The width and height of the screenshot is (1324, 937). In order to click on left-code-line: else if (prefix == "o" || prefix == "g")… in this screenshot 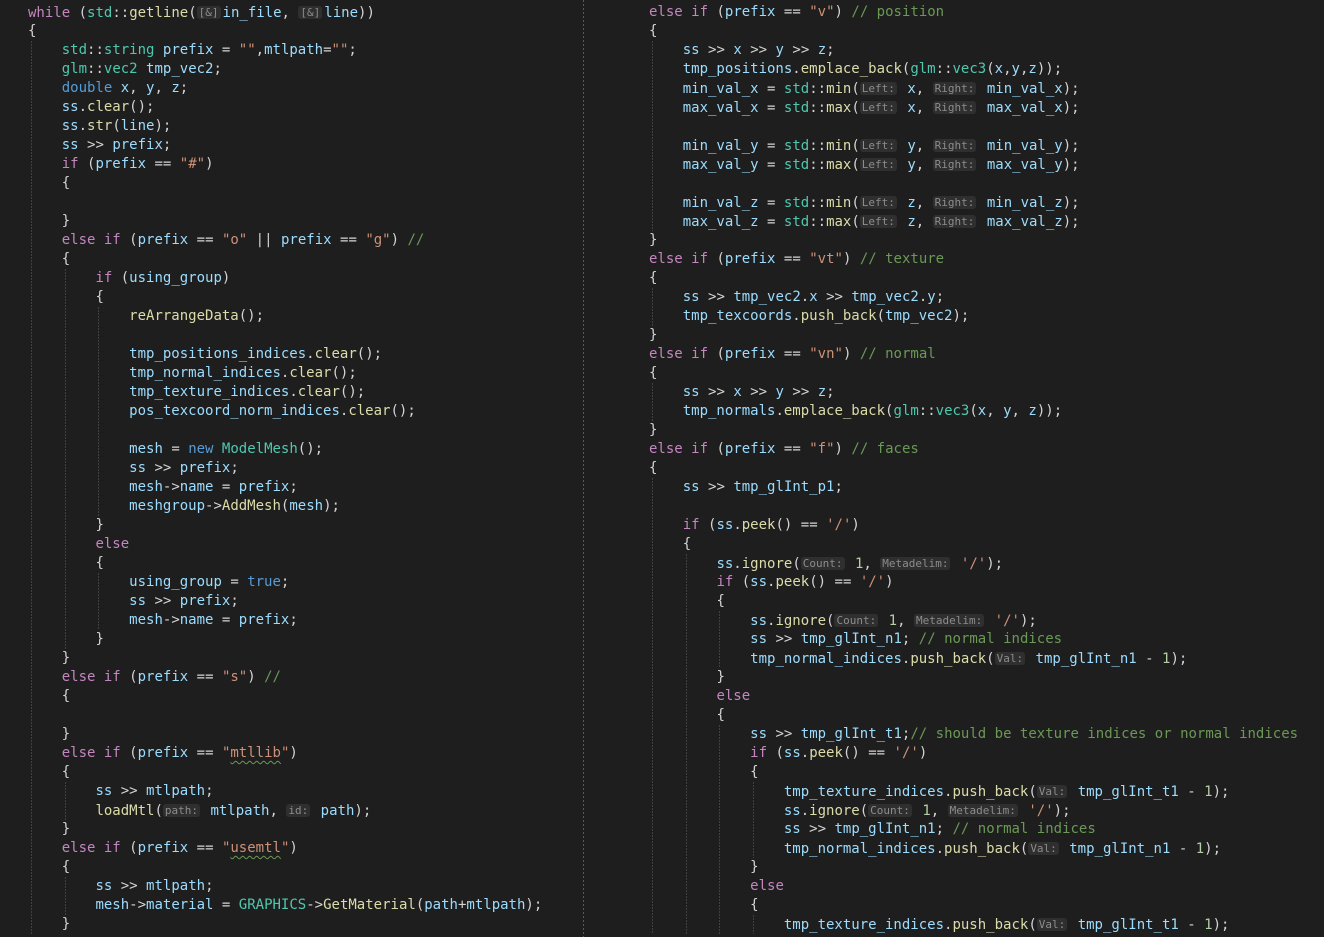, I will do `click(226, 240)`.